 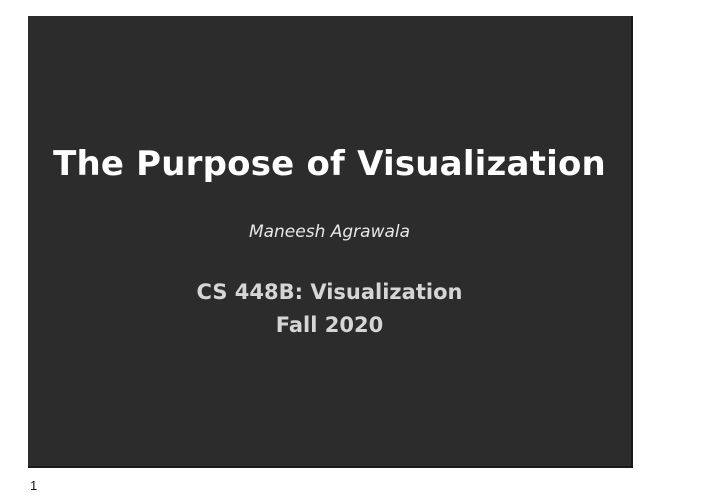 What do you see at coordinates (34, 485) in the screenshot?
I see `page-number: 1` at bounding box center [34, 485].